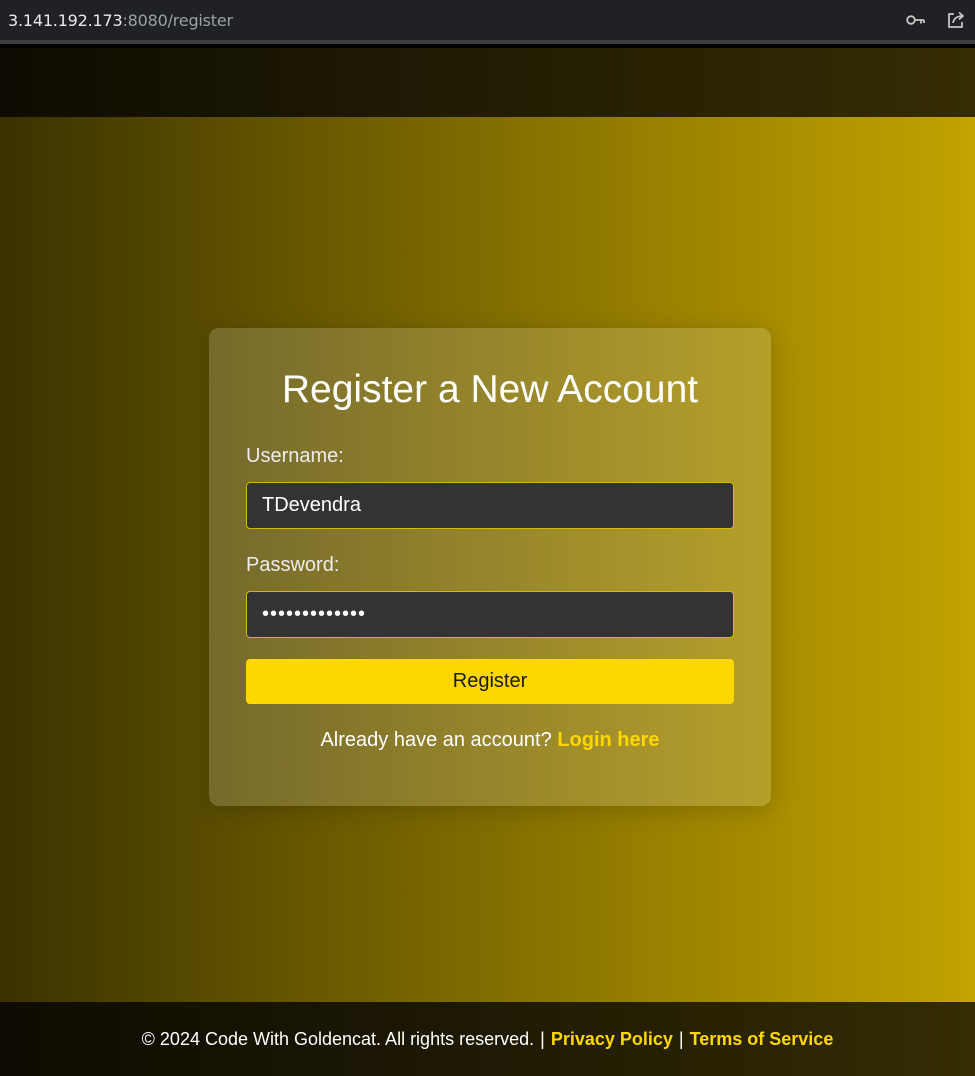 The height and width of the screenshot is (1076, 975). I want to click on key-icon, so click(916, 20).